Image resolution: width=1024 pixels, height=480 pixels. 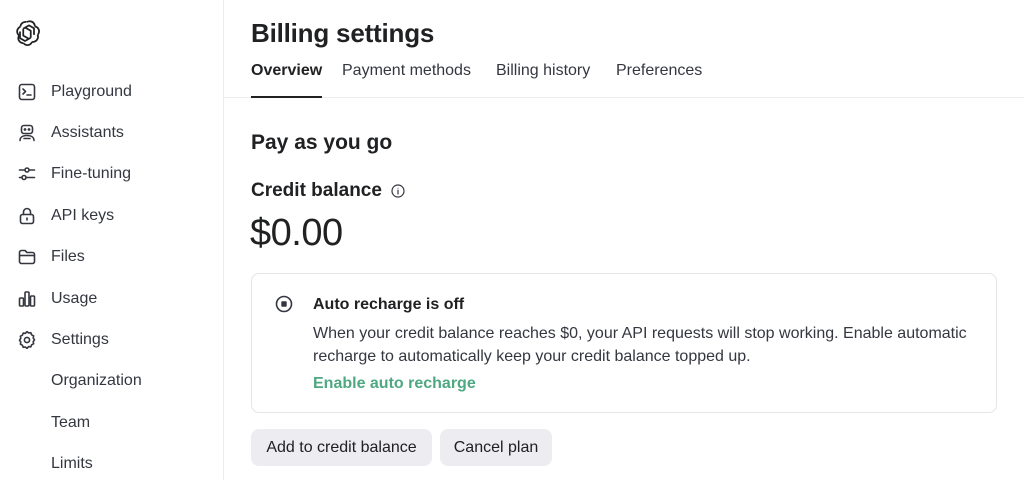 I want to click on sidebar-subitem-limits: Limits, so click(x=111, y=462).